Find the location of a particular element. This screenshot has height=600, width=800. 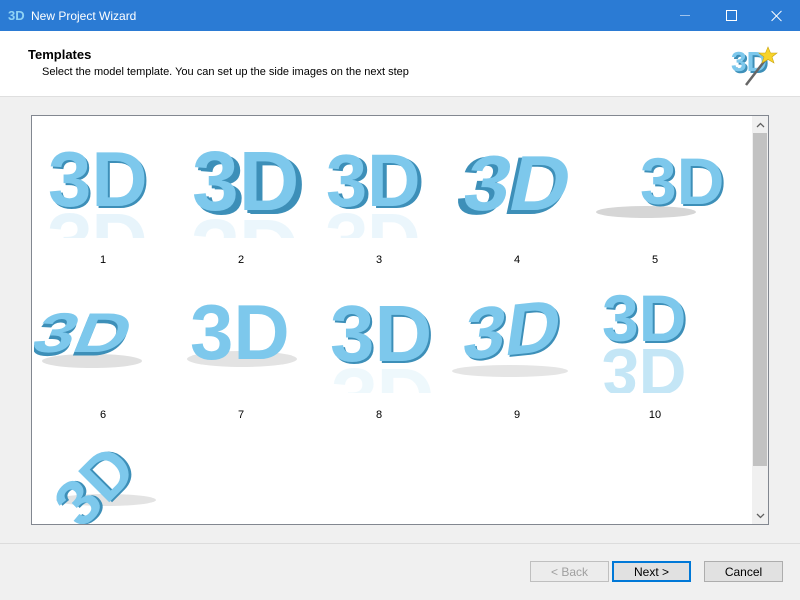

template-label: 8 is located at coordinates (379, 415).